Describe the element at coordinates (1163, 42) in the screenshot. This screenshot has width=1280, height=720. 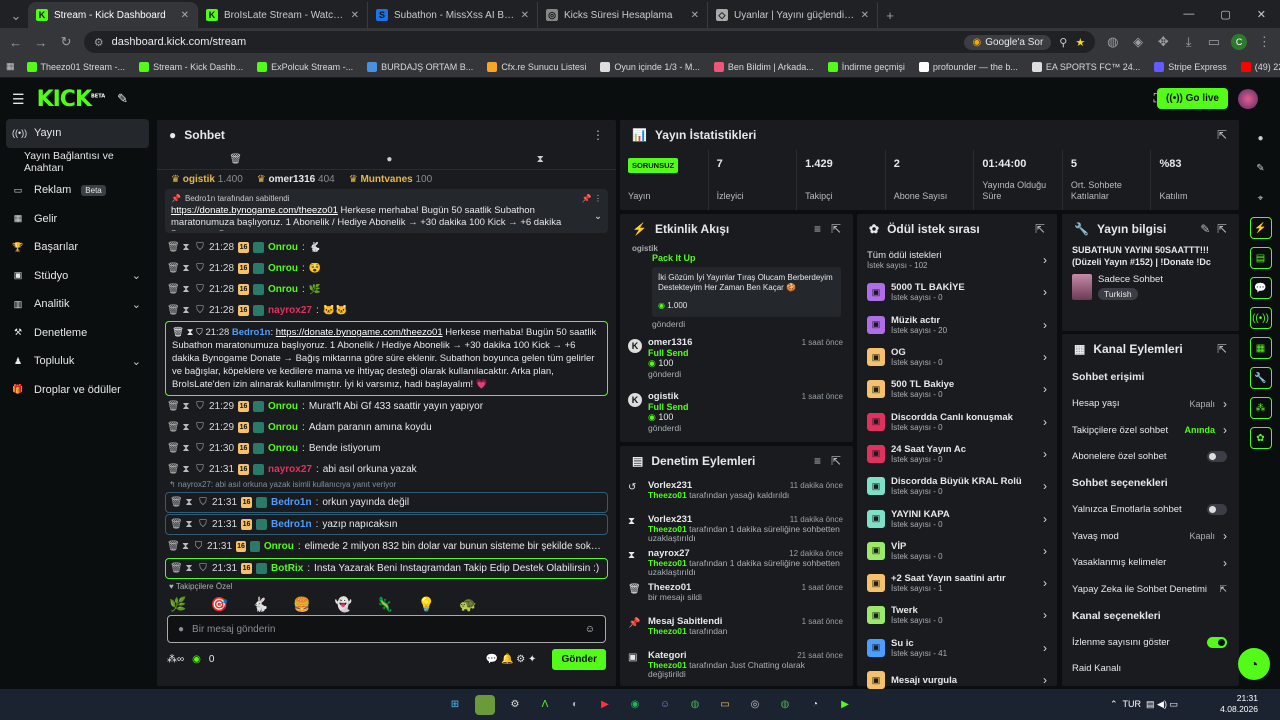
I see `puzzle-icon: ✥` at that location.